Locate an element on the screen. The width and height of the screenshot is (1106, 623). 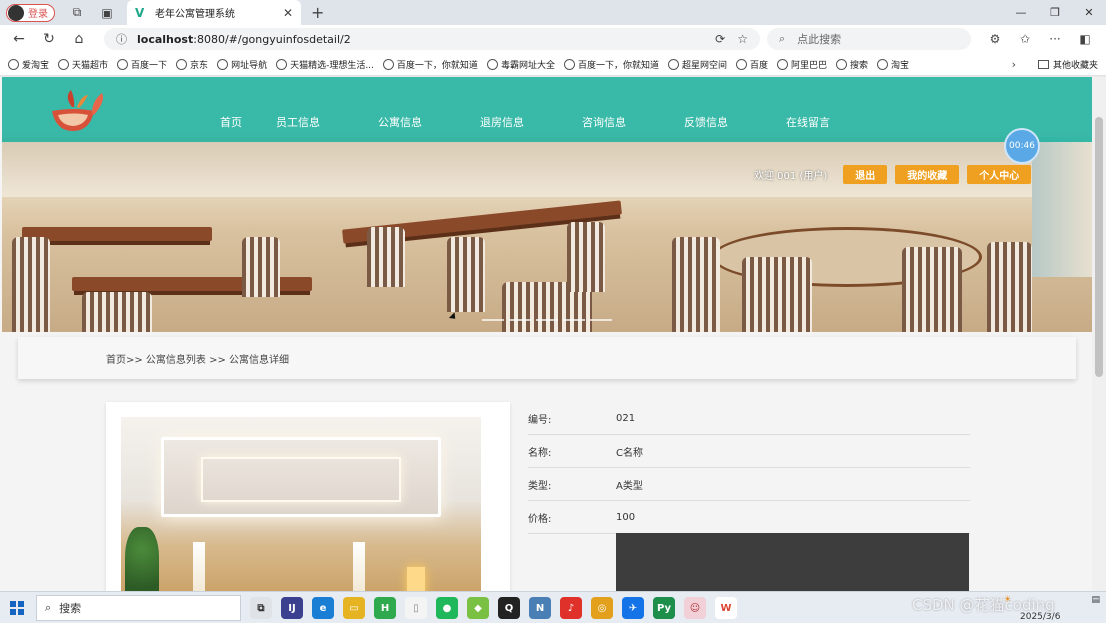
nav-item: 退房信息 is located at coordinates (502, 122).